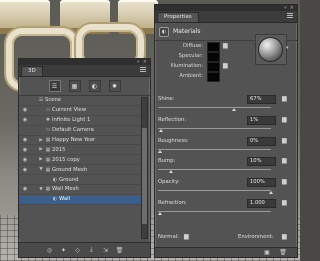 The height and width of the screenshot is (261, 320). Describe the element at coordinates (173, 141) in the screenshot. I see `property-label: Roughness:` at that location.